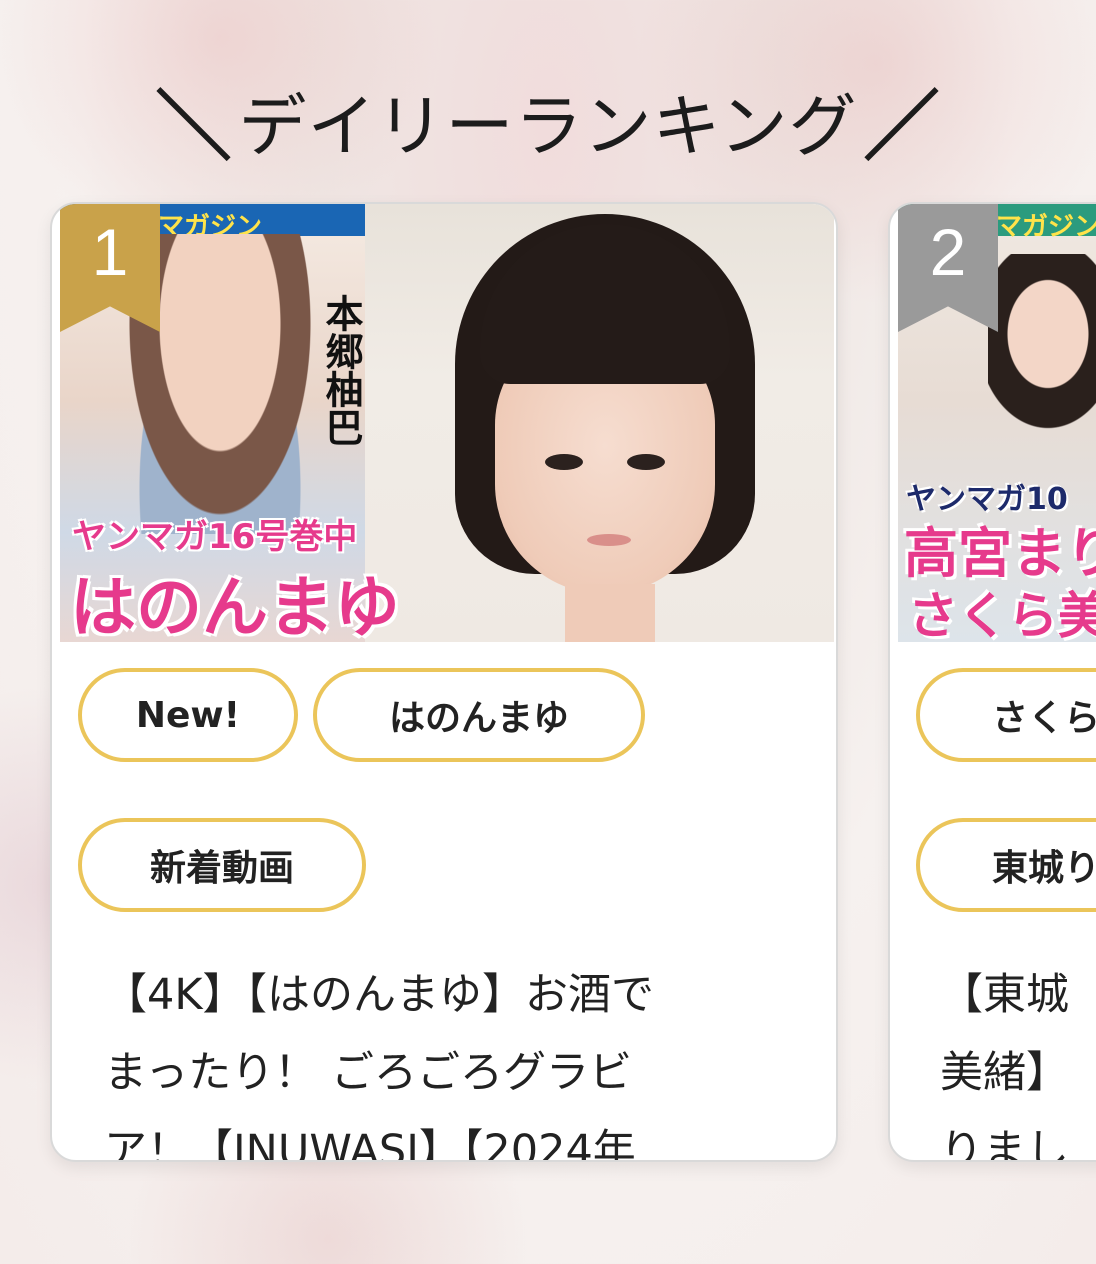 The height and width of the screenshot is (1264, 1096). I want to click on cover-headline-small: ヤンマガ16号巻中, so click(215, 537).